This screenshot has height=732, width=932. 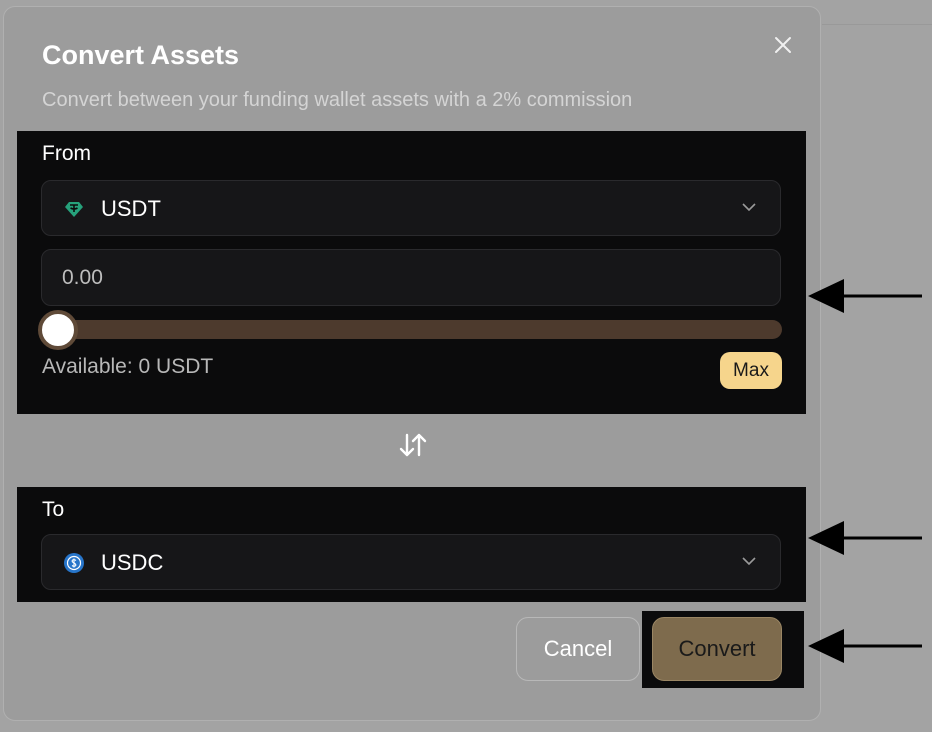 What do you see at coordinates (131, 208) in the screenshot?
I see `from-asset-name: USDT` at bounding box center [131, 208].